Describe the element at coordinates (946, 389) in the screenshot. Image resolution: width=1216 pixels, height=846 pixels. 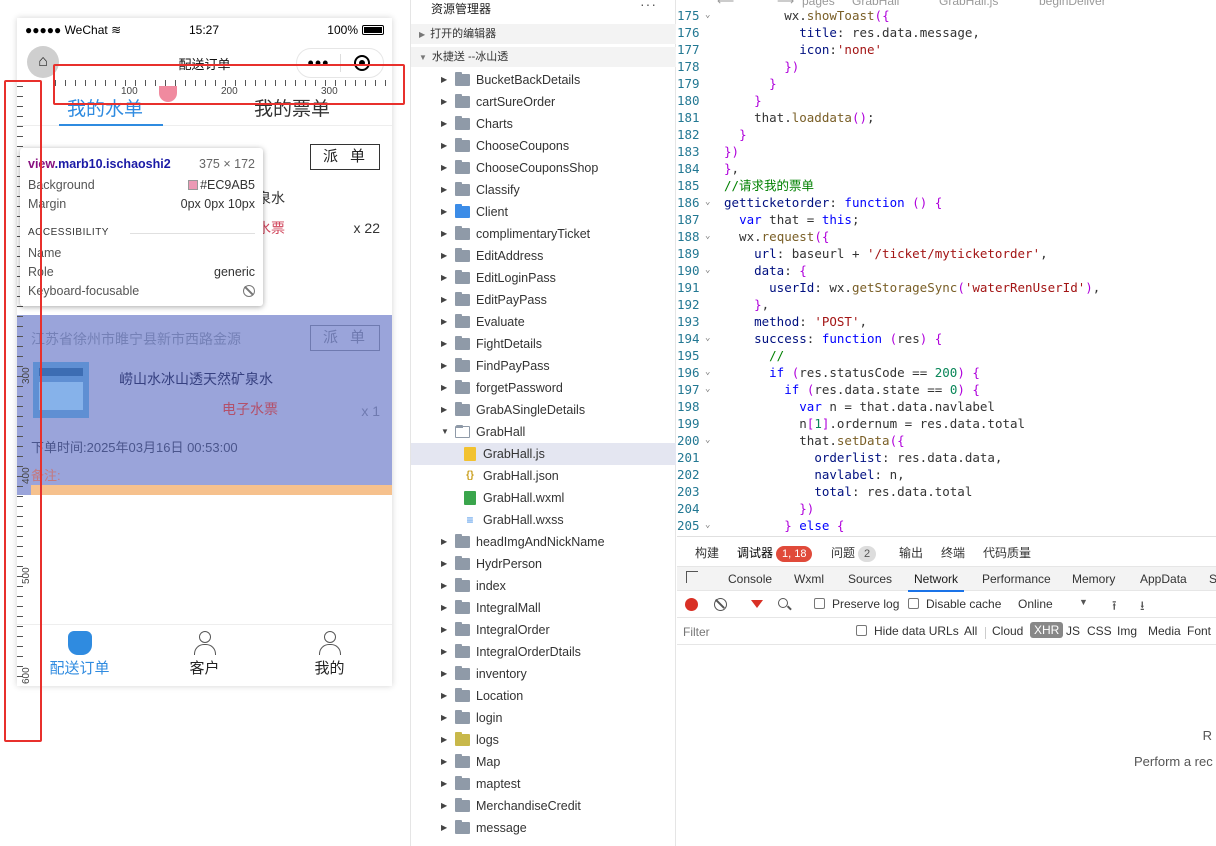
I see `code-line: 197 ⌄ if (res.data.state == 0) {` at that location.